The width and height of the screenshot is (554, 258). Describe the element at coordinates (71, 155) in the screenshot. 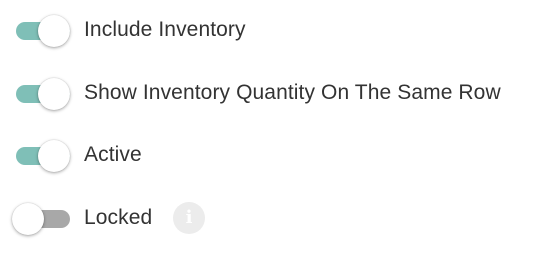

I see `toggle-row-active: Active` at that location.